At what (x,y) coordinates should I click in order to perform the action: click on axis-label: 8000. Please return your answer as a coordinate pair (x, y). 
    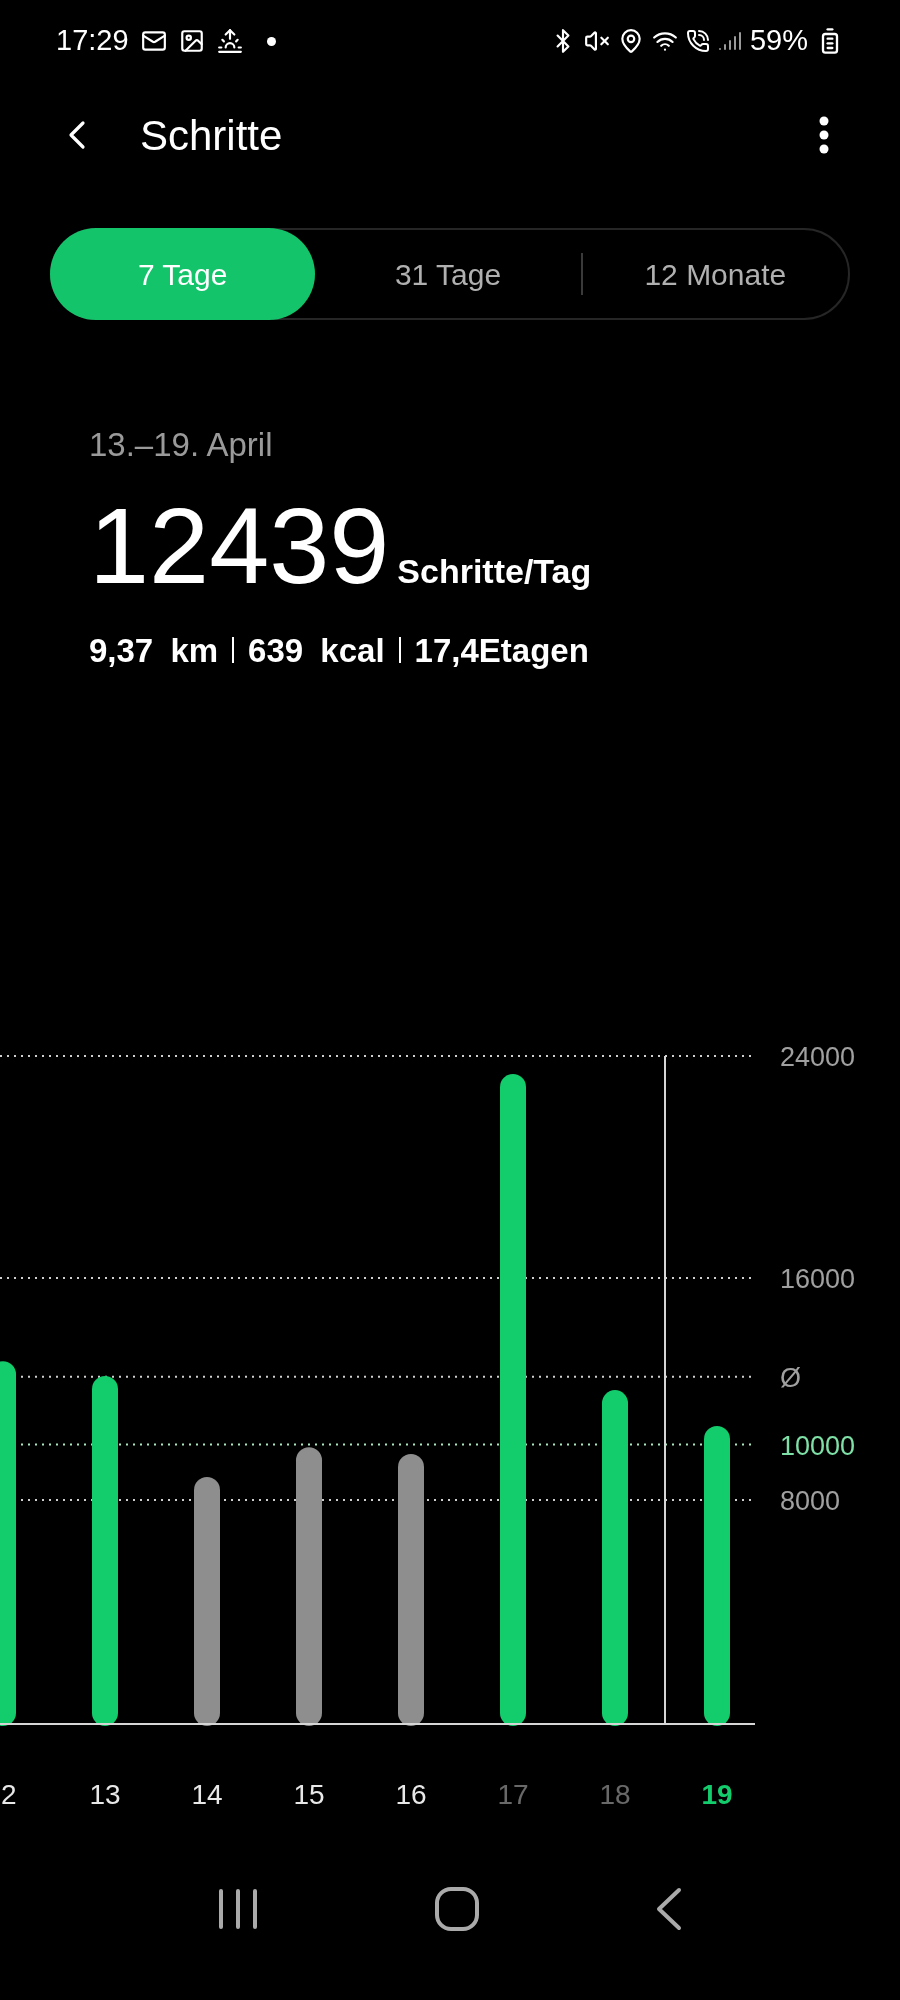
    Looking at the image, I should click on (810, 1501).